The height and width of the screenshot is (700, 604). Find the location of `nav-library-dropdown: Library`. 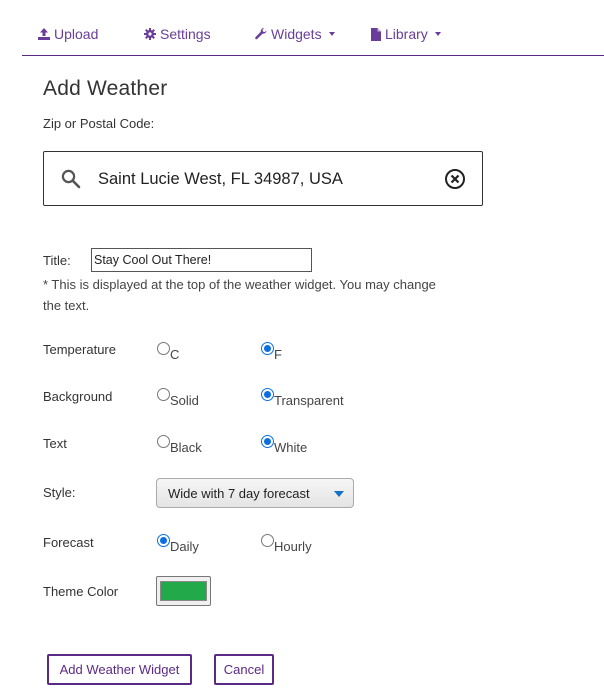

nav-library-dropdown: Library is located at coordinates (406, 34).